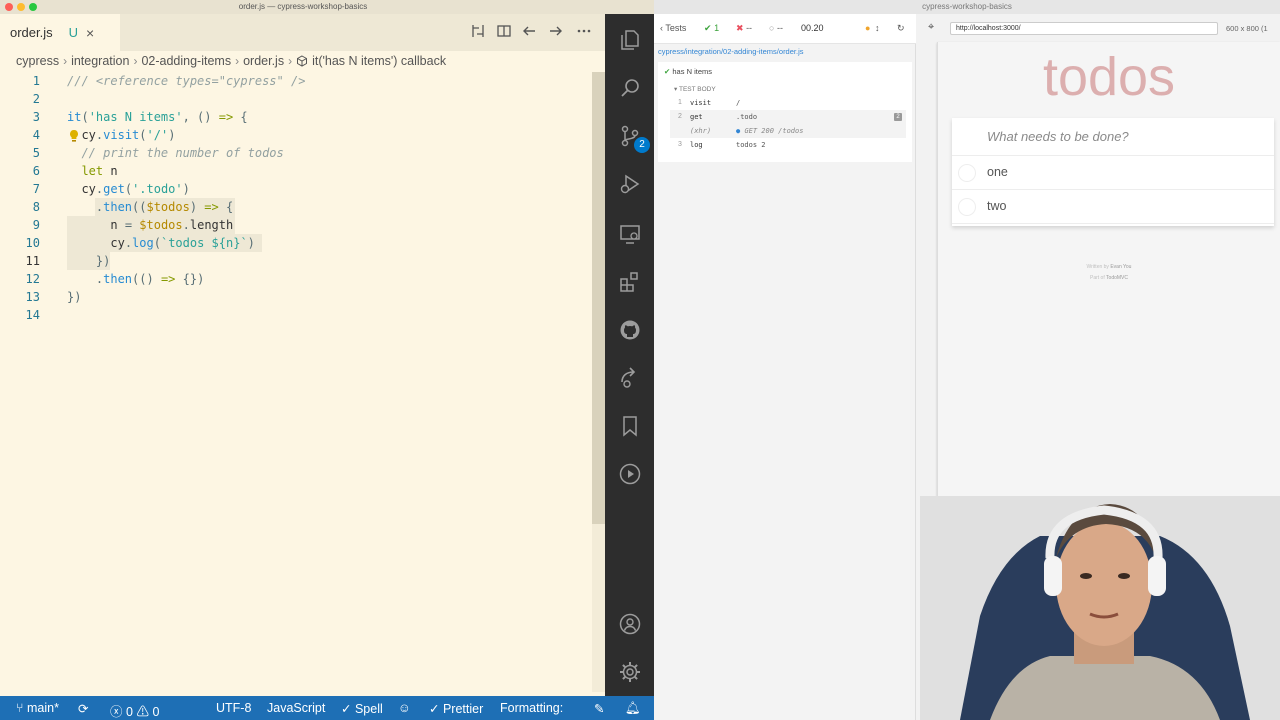 This screenshot has width=1280, height=720. I want to click on pending-stat: ○ --, so click(776, 28).